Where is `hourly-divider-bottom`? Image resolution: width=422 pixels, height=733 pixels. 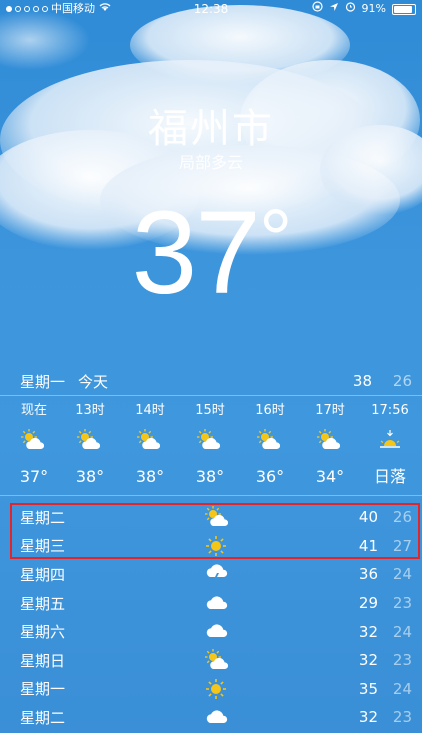
hourly-divider-bottom is located at coordinates (211, 495).